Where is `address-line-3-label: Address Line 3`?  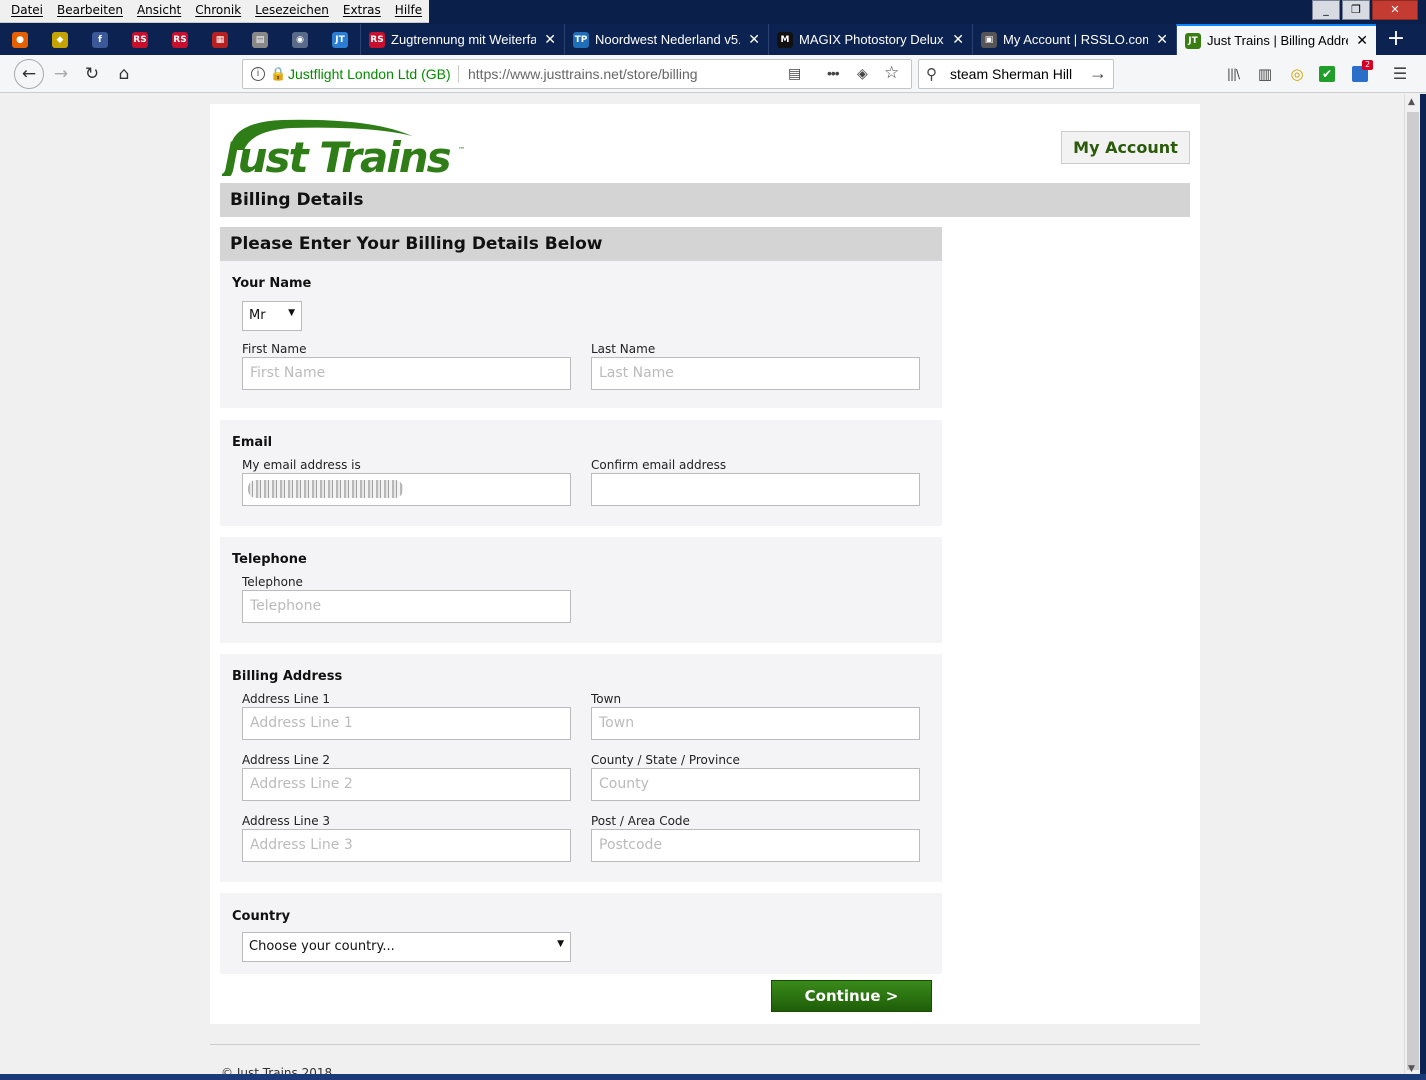 address-line-3-label: Address Line 3 is located at coordinates (286, 821).